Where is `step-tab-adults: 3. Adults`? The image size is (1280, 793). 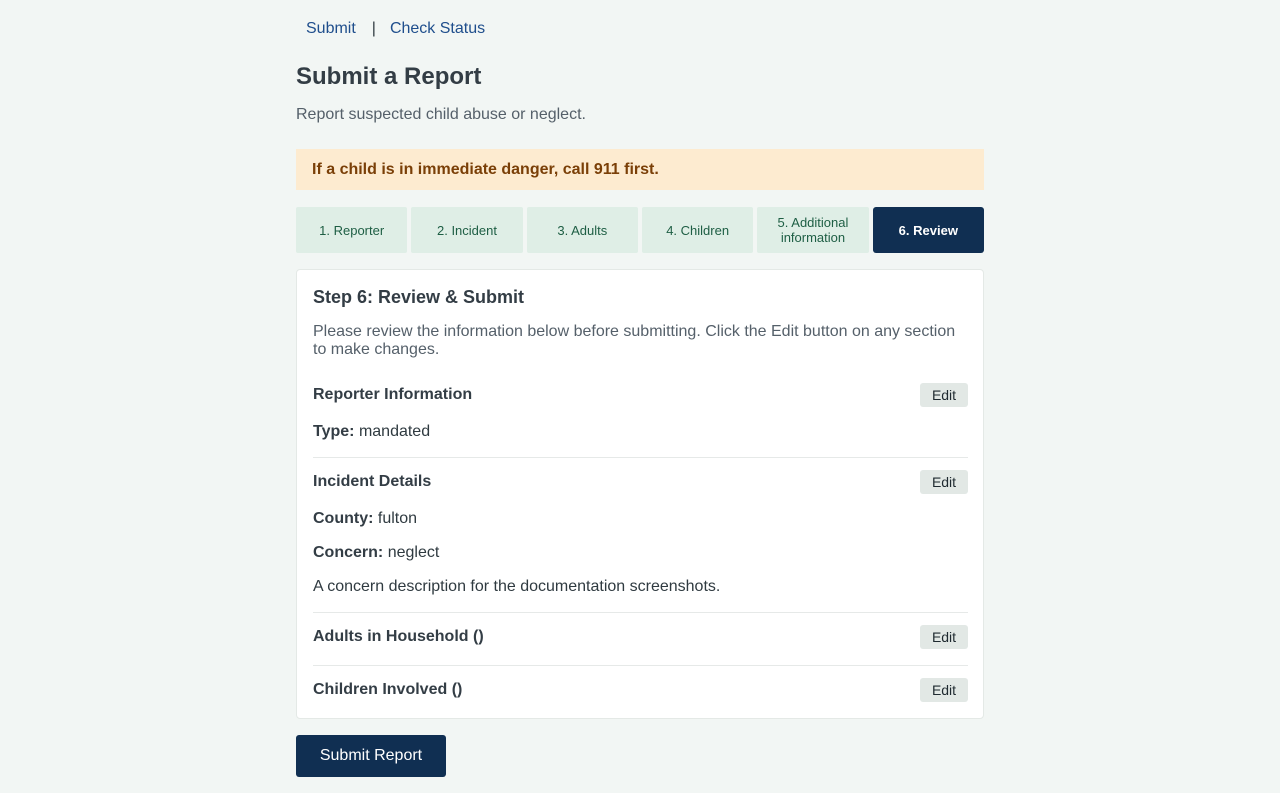 step-tab-adults: 3. Adults is located at coordinates (582, 230).